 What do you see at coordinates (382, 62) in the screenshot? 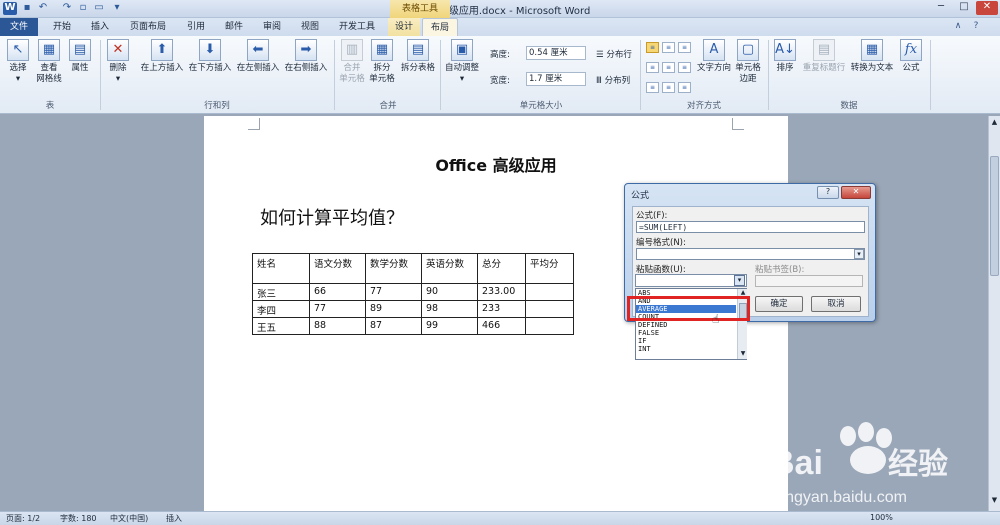
I see `split-cells-button: ▦ 拆分 单元格` at bounding box center [382, 62].